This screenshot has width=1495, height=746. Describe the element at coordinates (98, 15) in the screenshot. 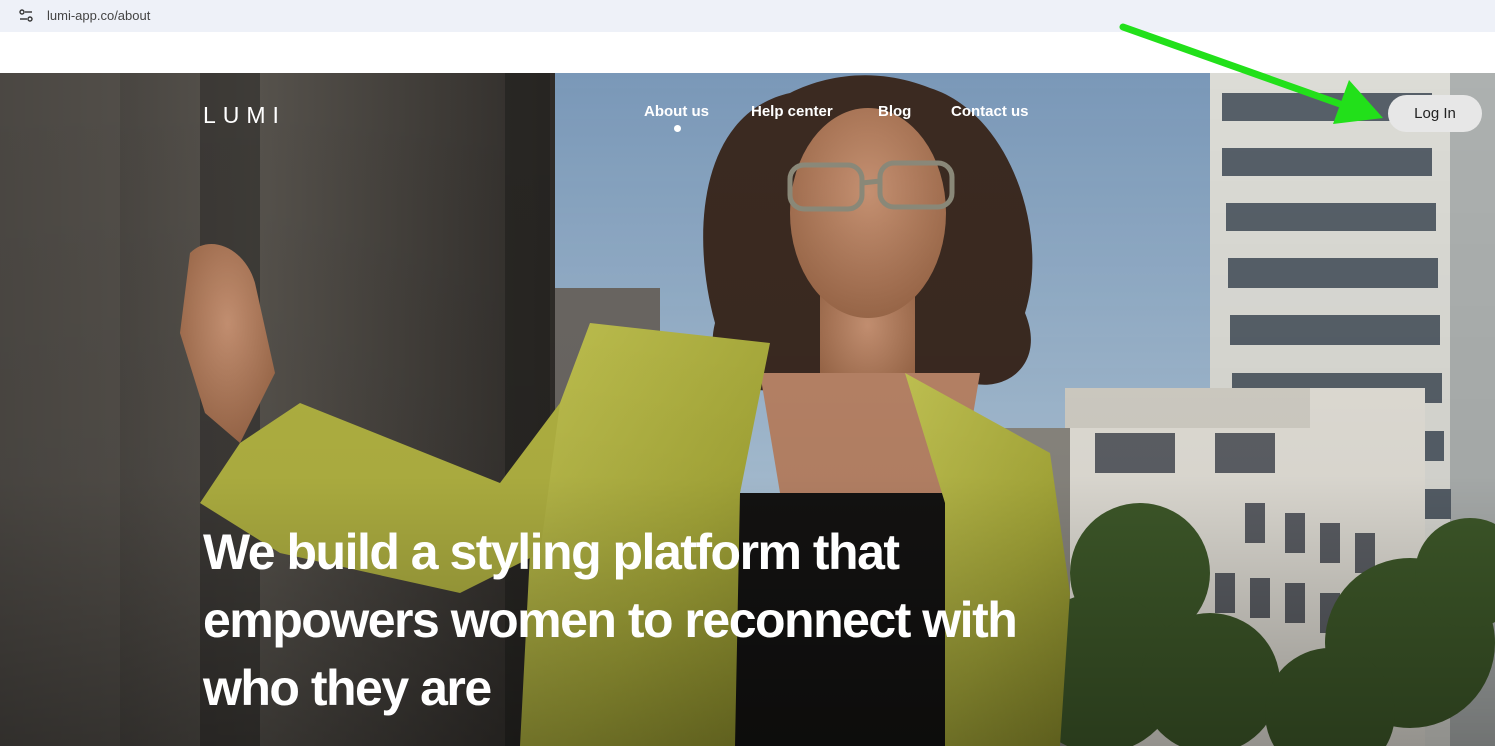

I see `url-text: lumi-app.co/about` at that location.